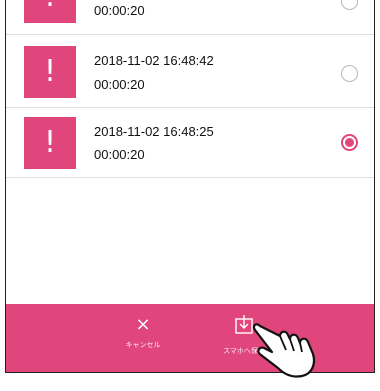 The height and width of the screenshot is (391, 380). Describe the element at coordinates (190, 17) in the screenshot. I see `list-item: ! 00:00:20` at that location.